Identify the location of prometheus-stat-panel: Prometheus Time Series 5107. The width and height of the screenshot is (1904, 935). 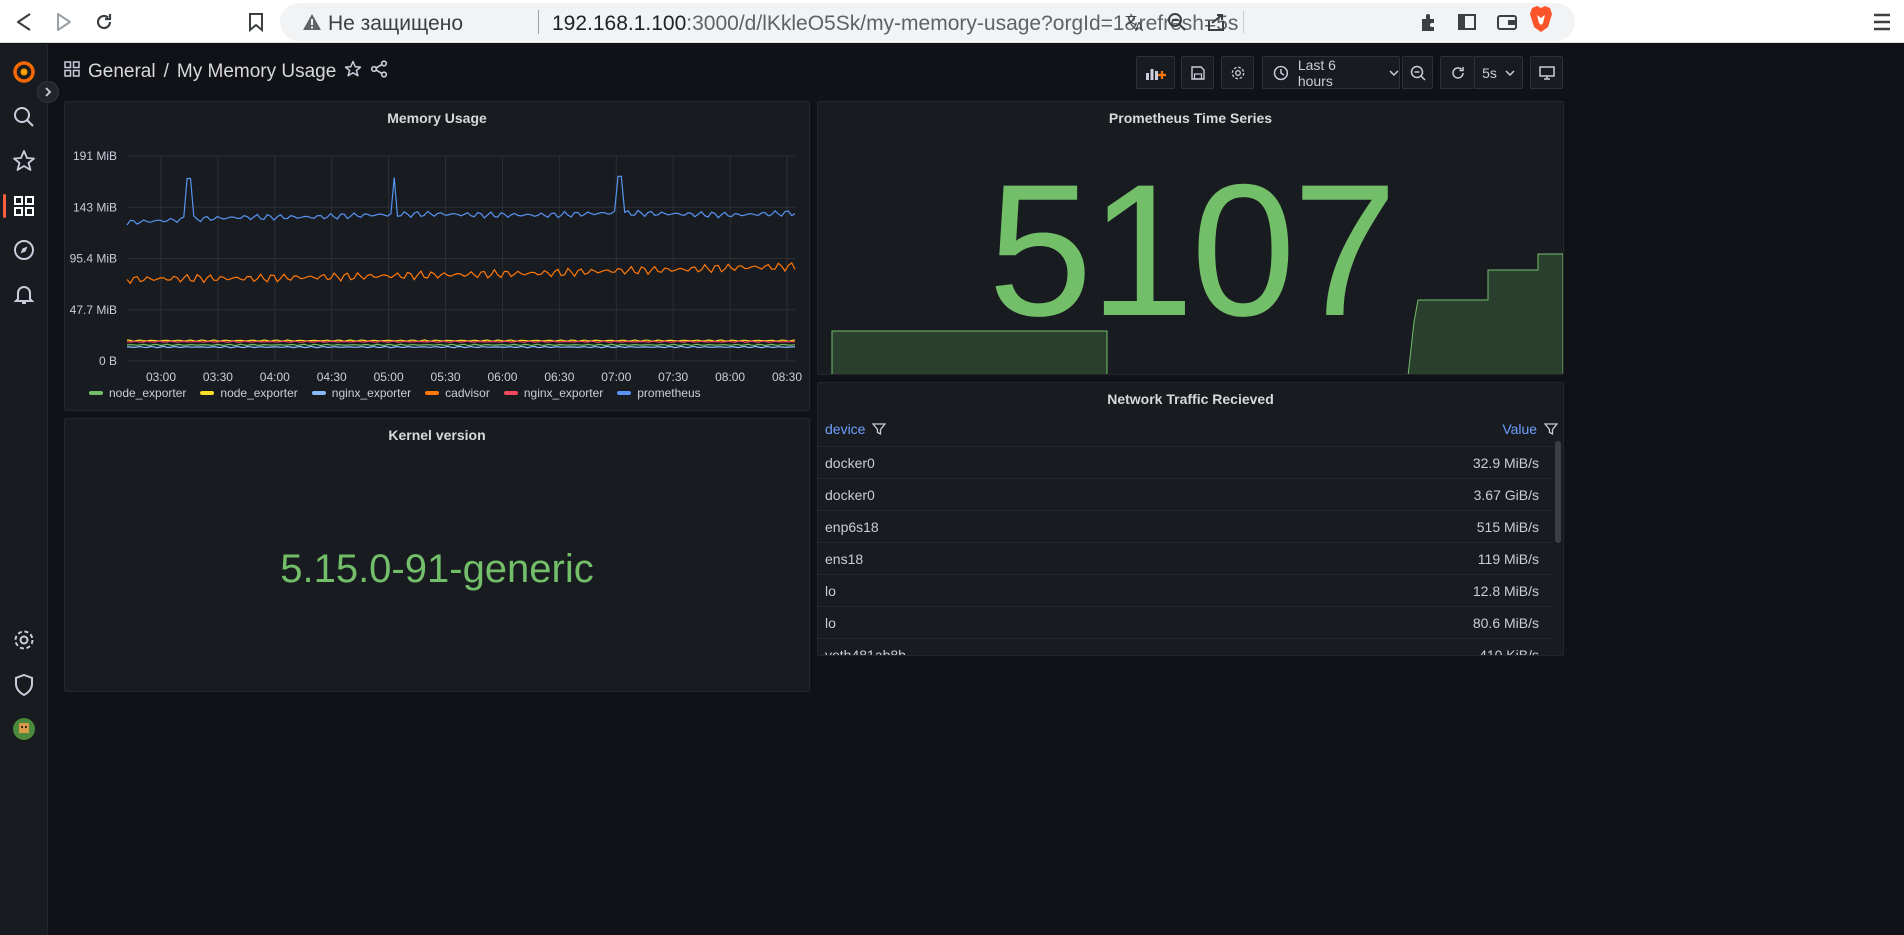
(1190, 238).